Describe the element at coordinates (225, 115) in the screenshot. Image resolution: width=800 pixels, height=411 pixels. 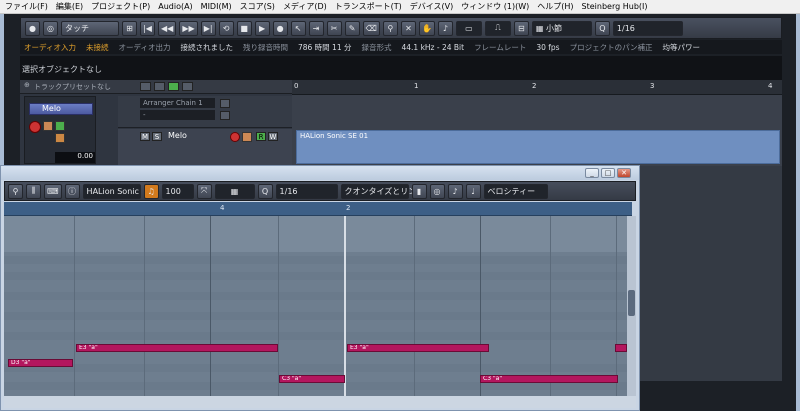
I see `arranger-play-icon` at that location.